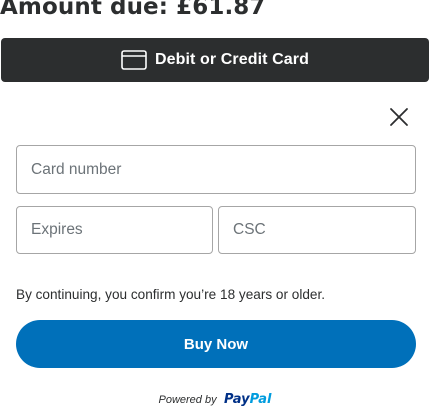 This screenshot has width=430, height=408. Describe the element at coordinates (134, 60) in the screenshot. I see `credit-card-icon` at that location.